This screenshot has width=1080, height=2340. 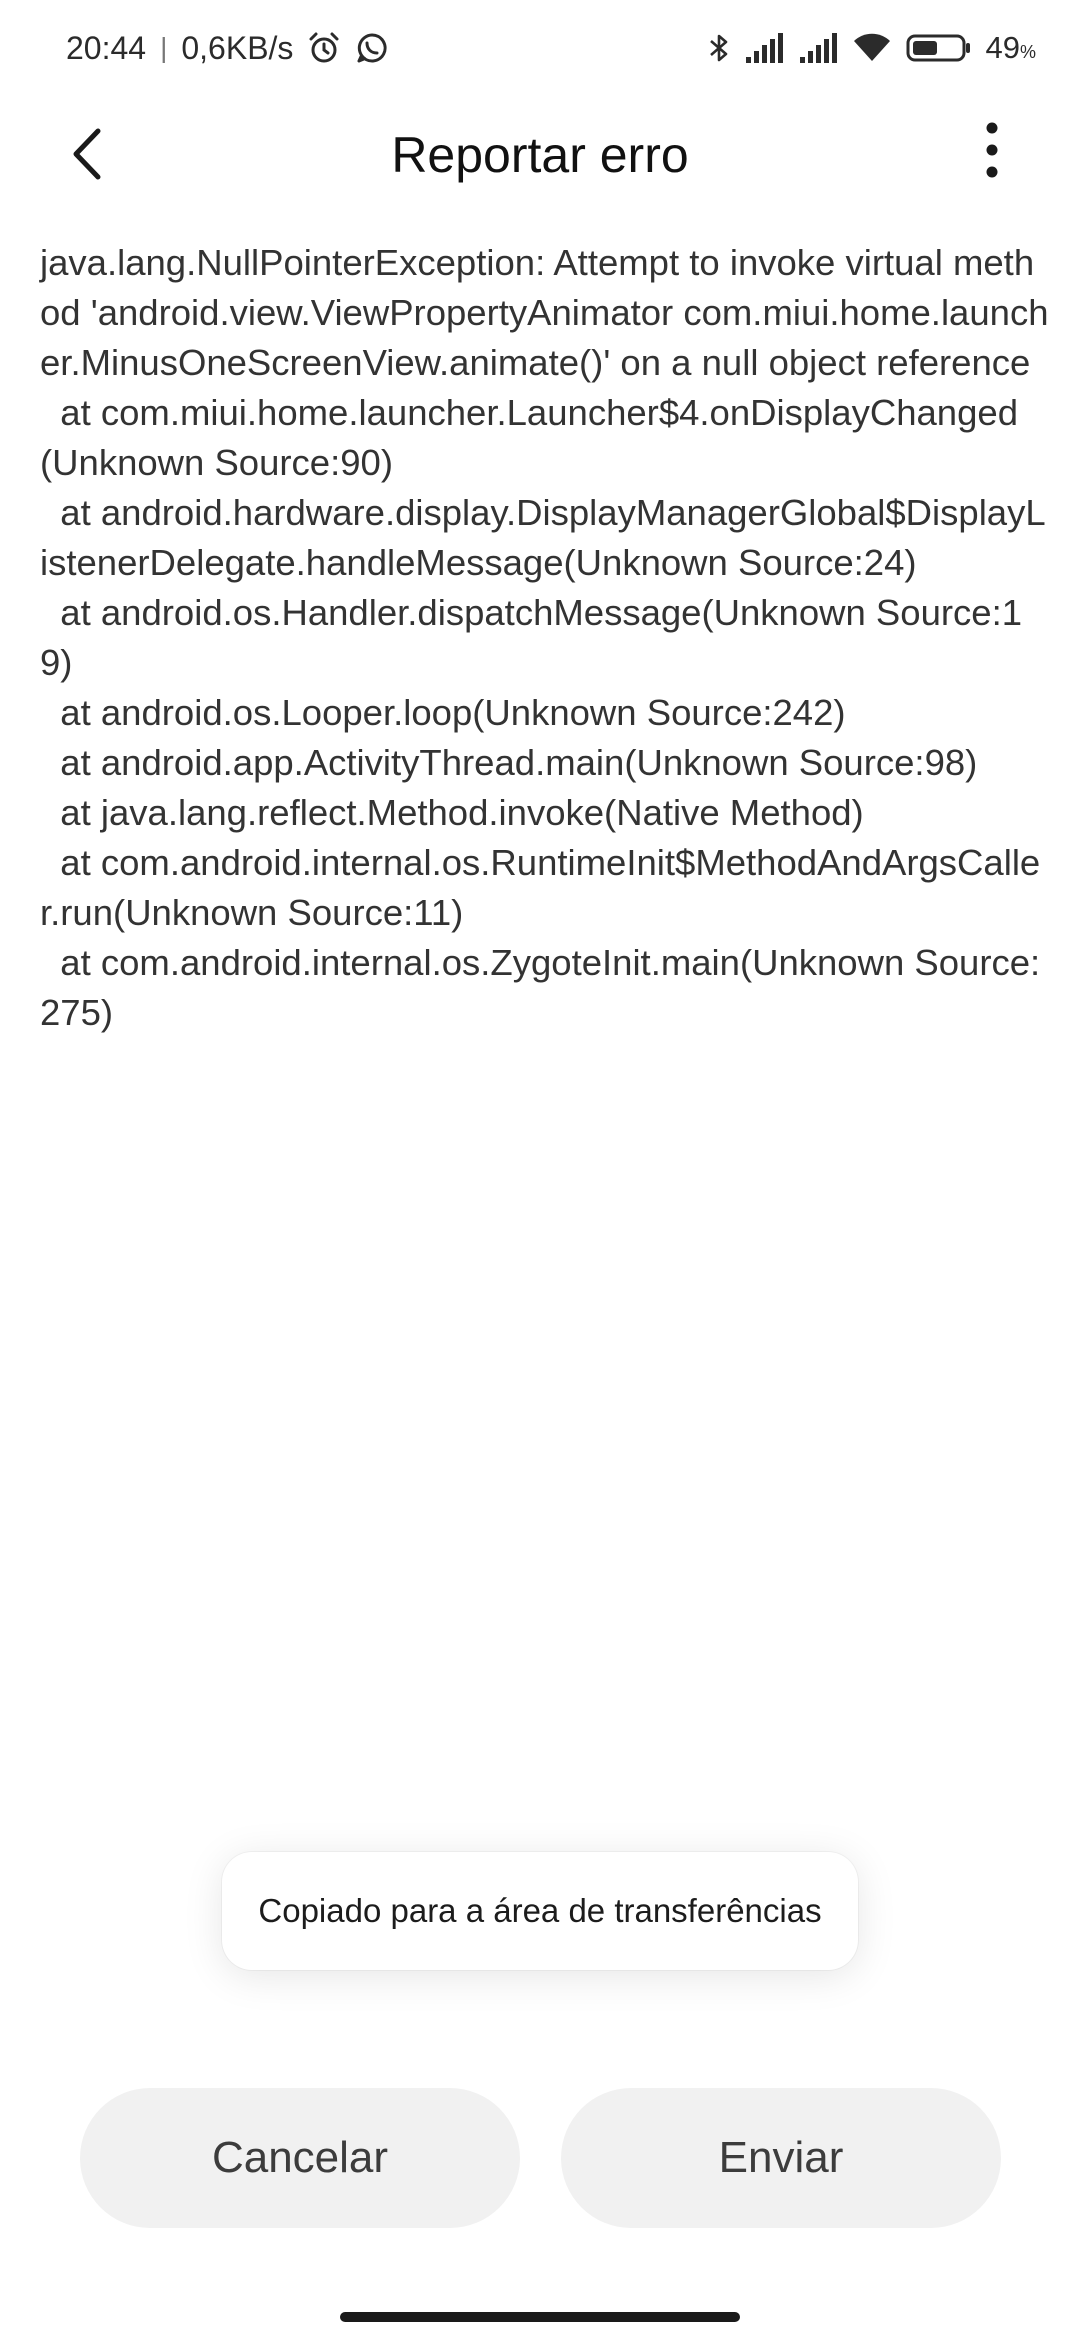 What do you see at coordinates (372, 48) in the screenshot?
I see `whatsapp-icon` at bounding box center [372, 48].